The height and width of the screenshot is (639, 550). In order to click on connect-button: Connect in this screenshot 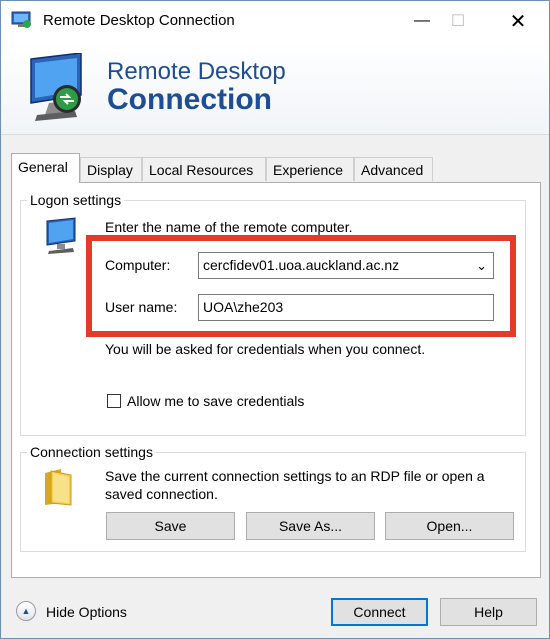, I will do `click(379, 612)`.